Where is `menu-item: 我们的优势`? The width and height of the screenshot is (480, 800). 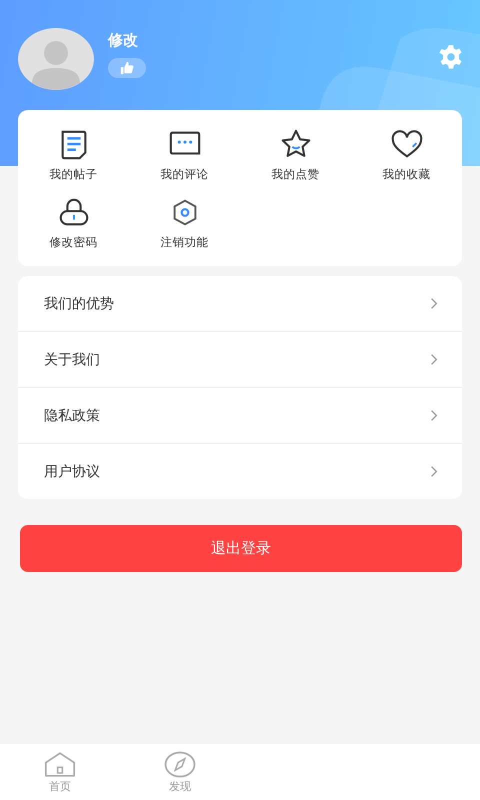
menu-item: 我们的优势 is located at coordinates (240, 304).